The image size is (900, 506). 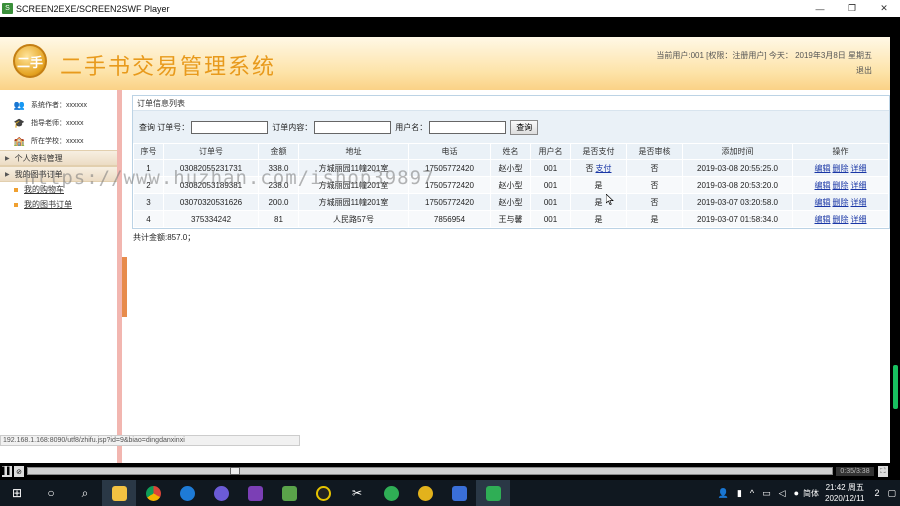 What do you see at coordinates (353, 151) in the screenshot?
I see `col-address: 地址` at bounding box center [353, 151].